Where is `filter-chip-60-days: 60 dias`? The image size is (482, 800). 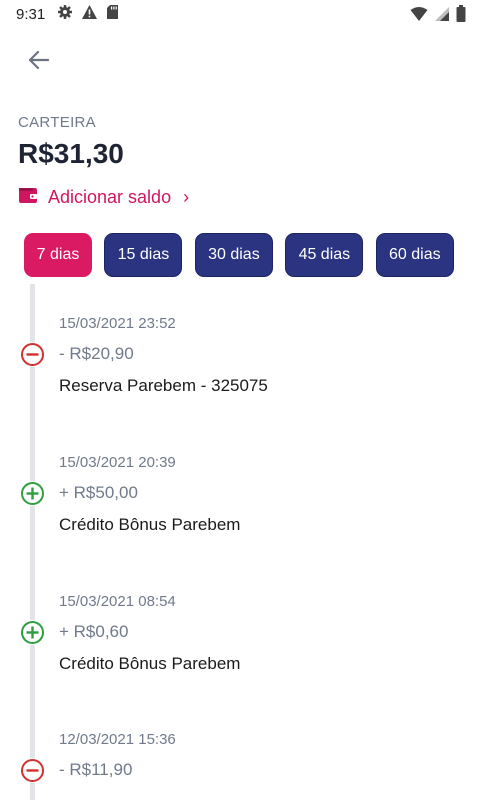 filter-chip-60-days: 60 dias is located at coordinates (414, 255).